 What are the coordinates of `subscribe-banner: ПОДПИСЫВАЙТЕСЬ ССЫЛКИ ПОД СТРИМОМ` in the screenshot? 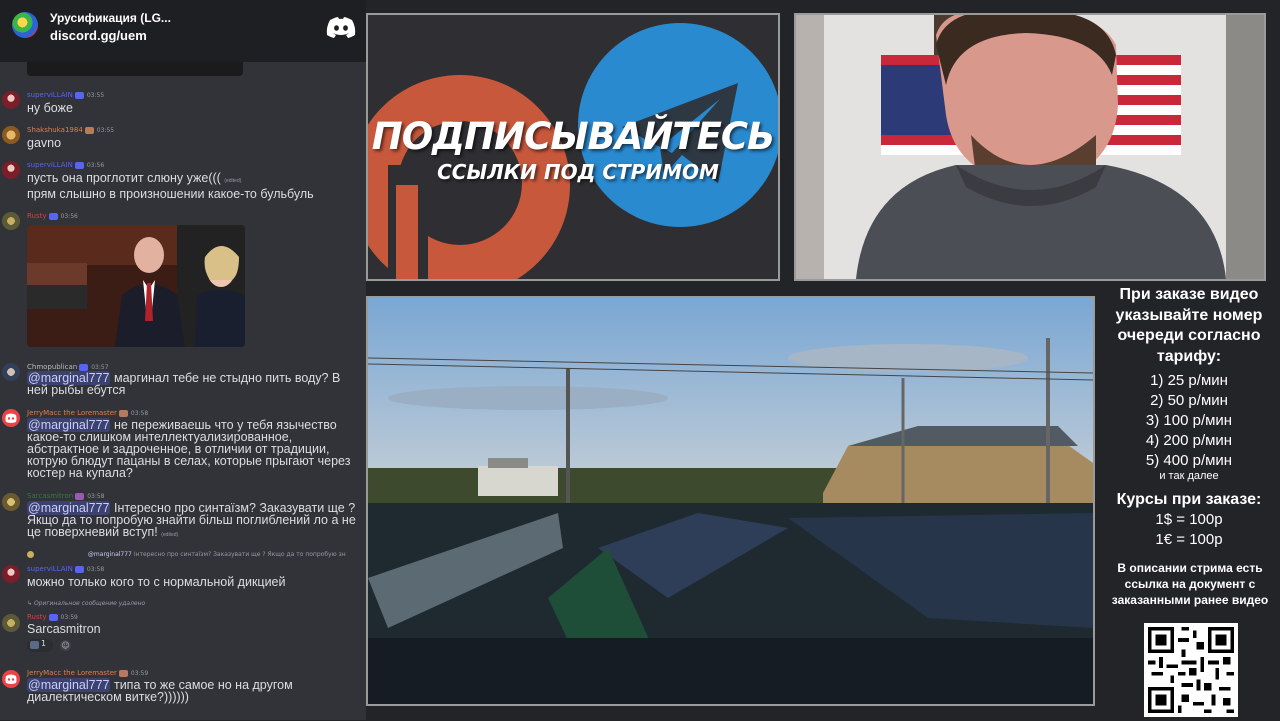 It's located at (573, 147).